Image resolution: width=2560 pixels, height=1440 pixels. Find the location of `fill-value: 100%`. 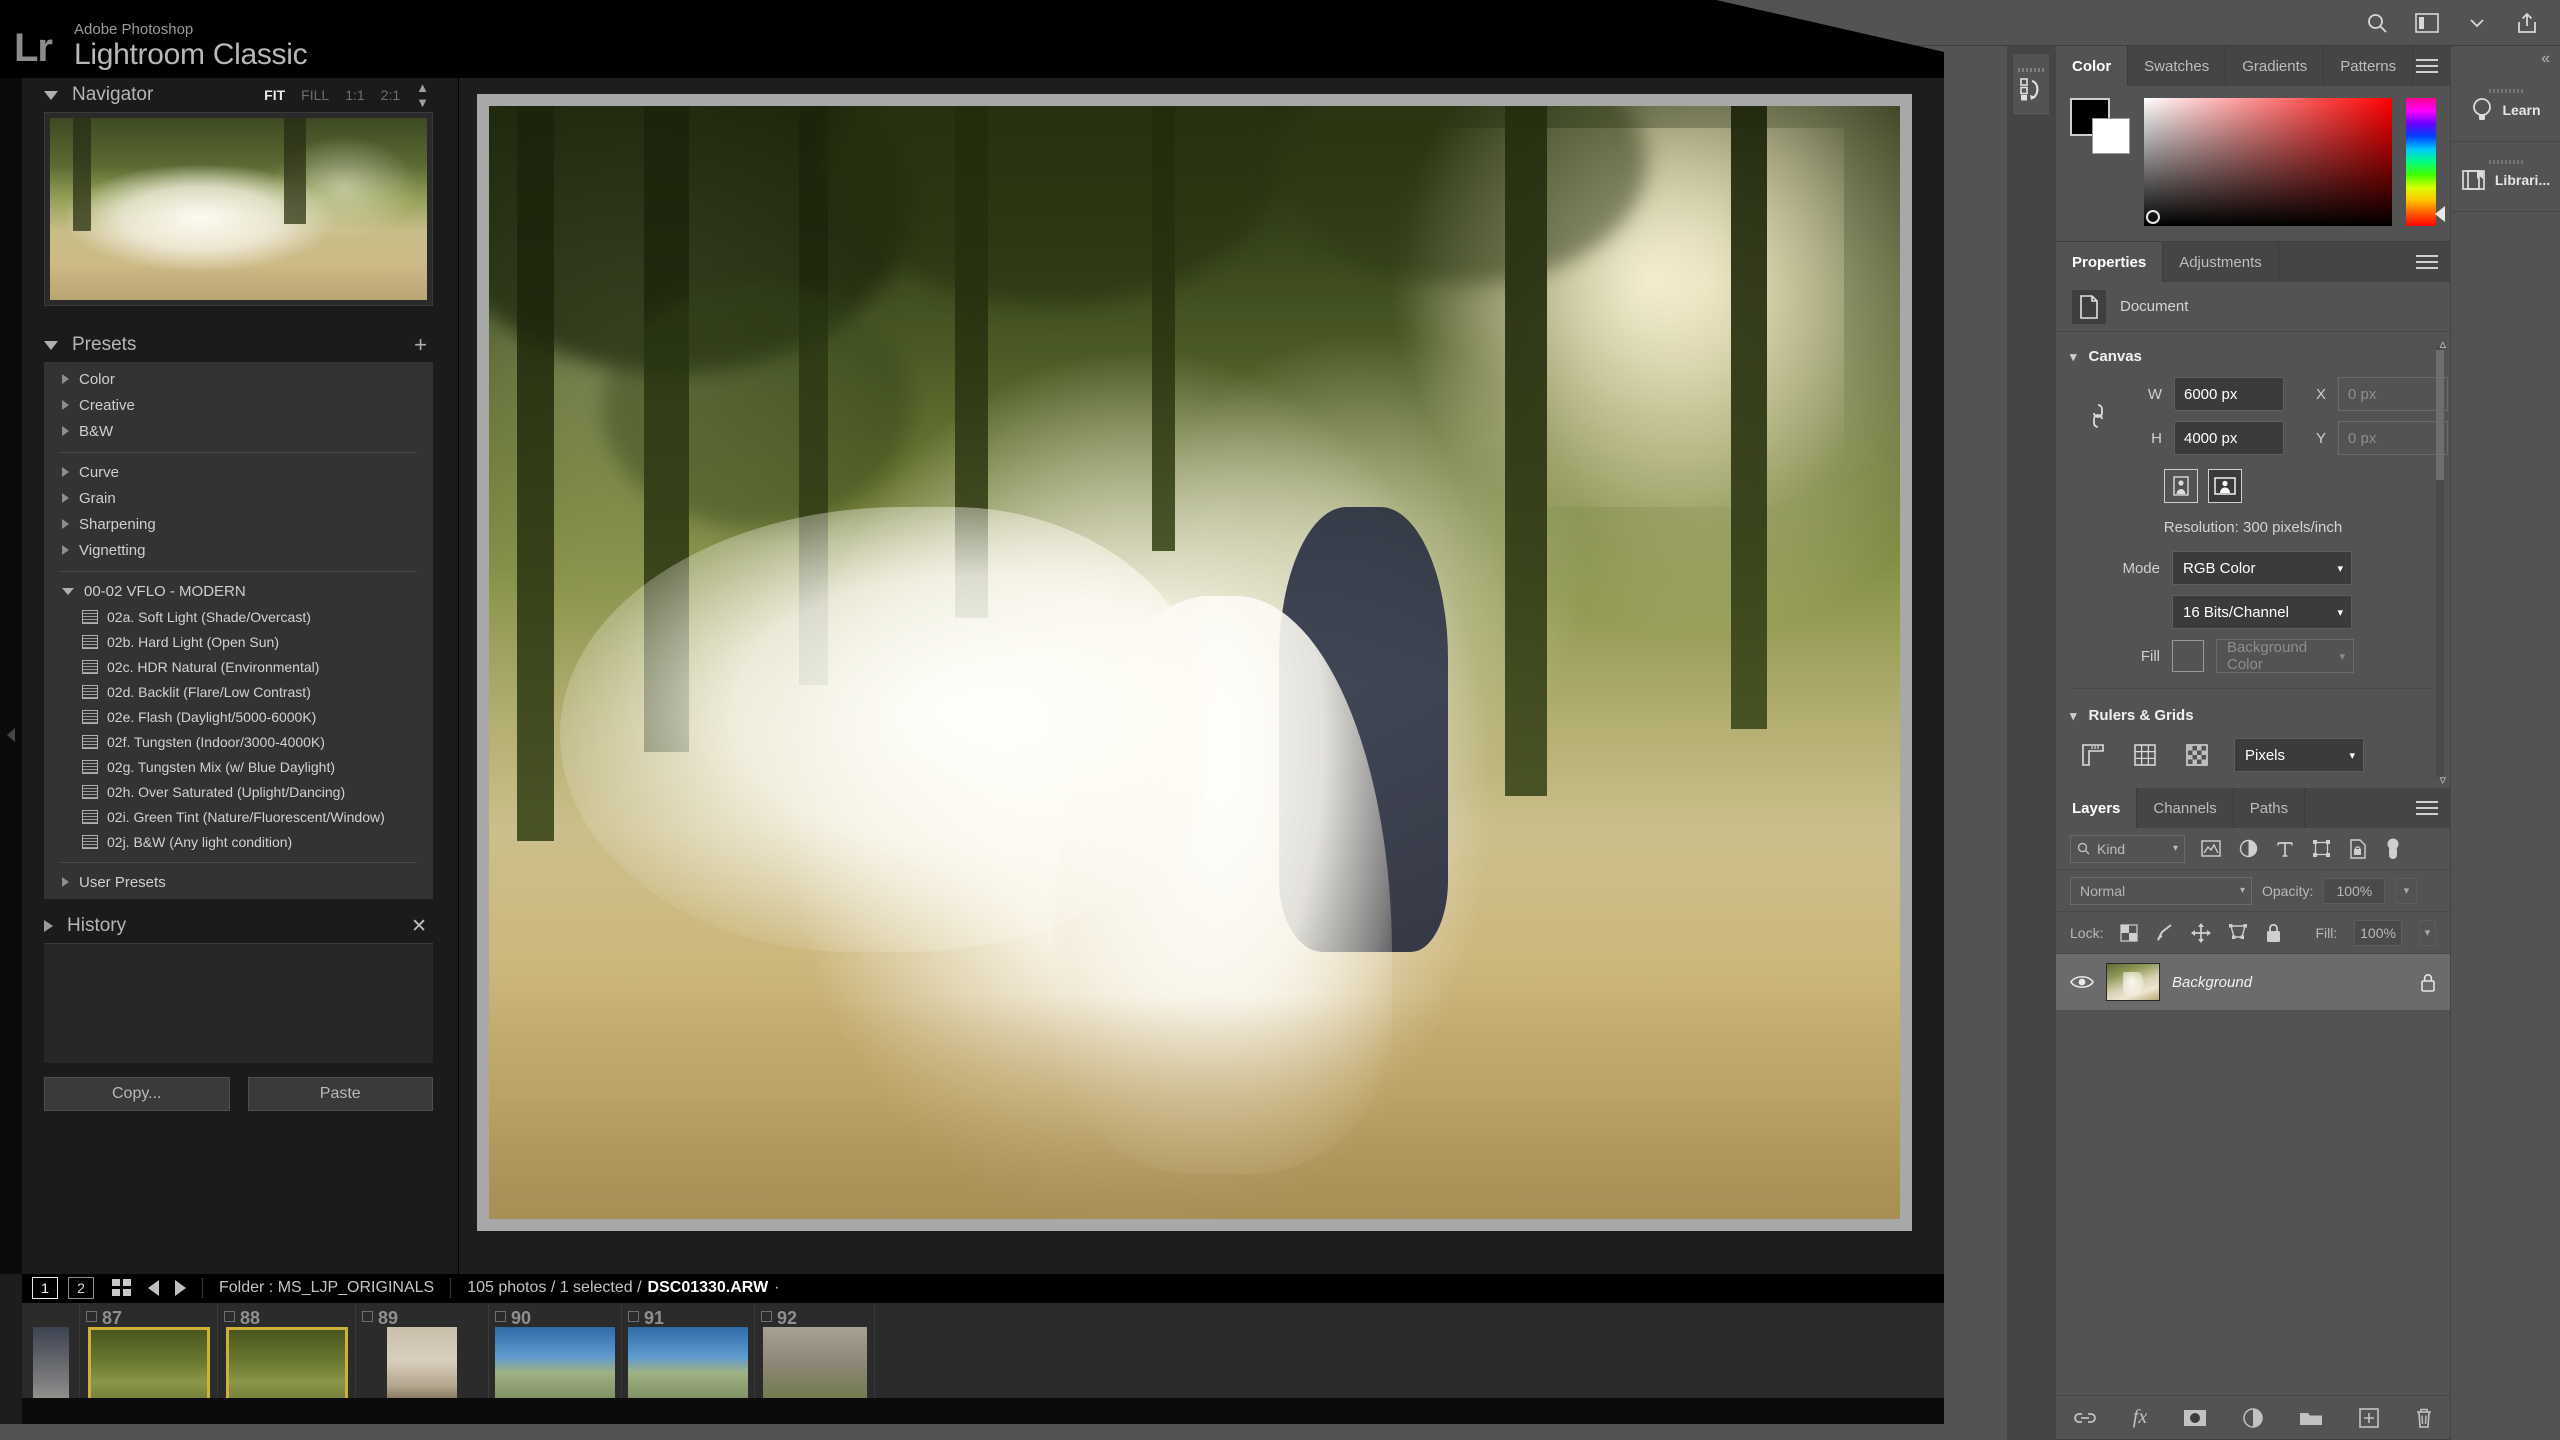

fill-value: 100% is located at coordinates (2378, 932).